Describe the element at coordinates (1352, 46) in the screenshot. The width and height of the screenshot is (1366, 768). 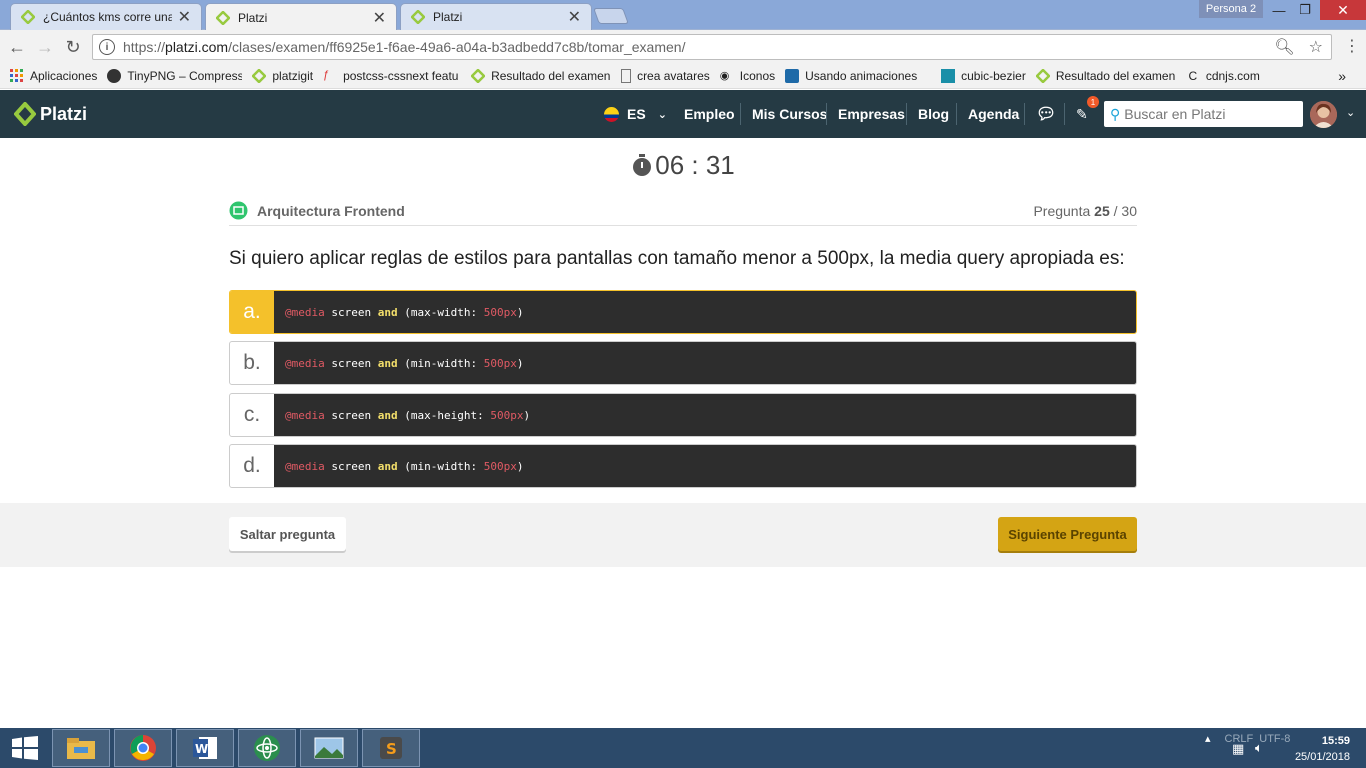
I see `chrome-menu-icon: ⋮` at that location.